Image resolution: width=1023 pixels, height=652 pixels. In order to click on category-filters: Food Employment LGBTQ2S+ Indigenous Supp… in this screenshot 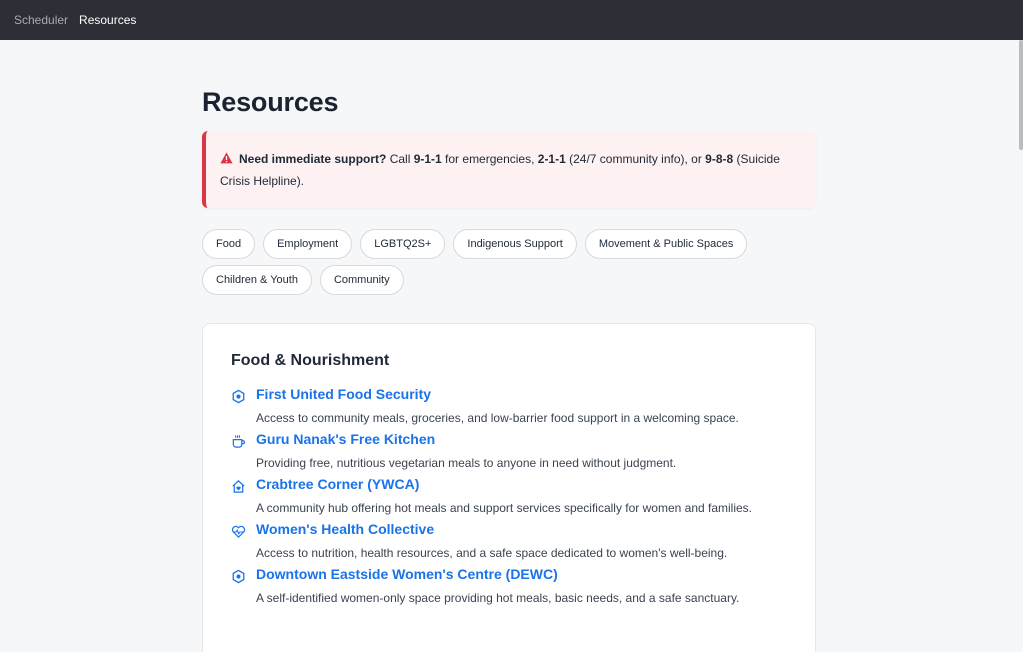, I will do `click(509, 265)`.